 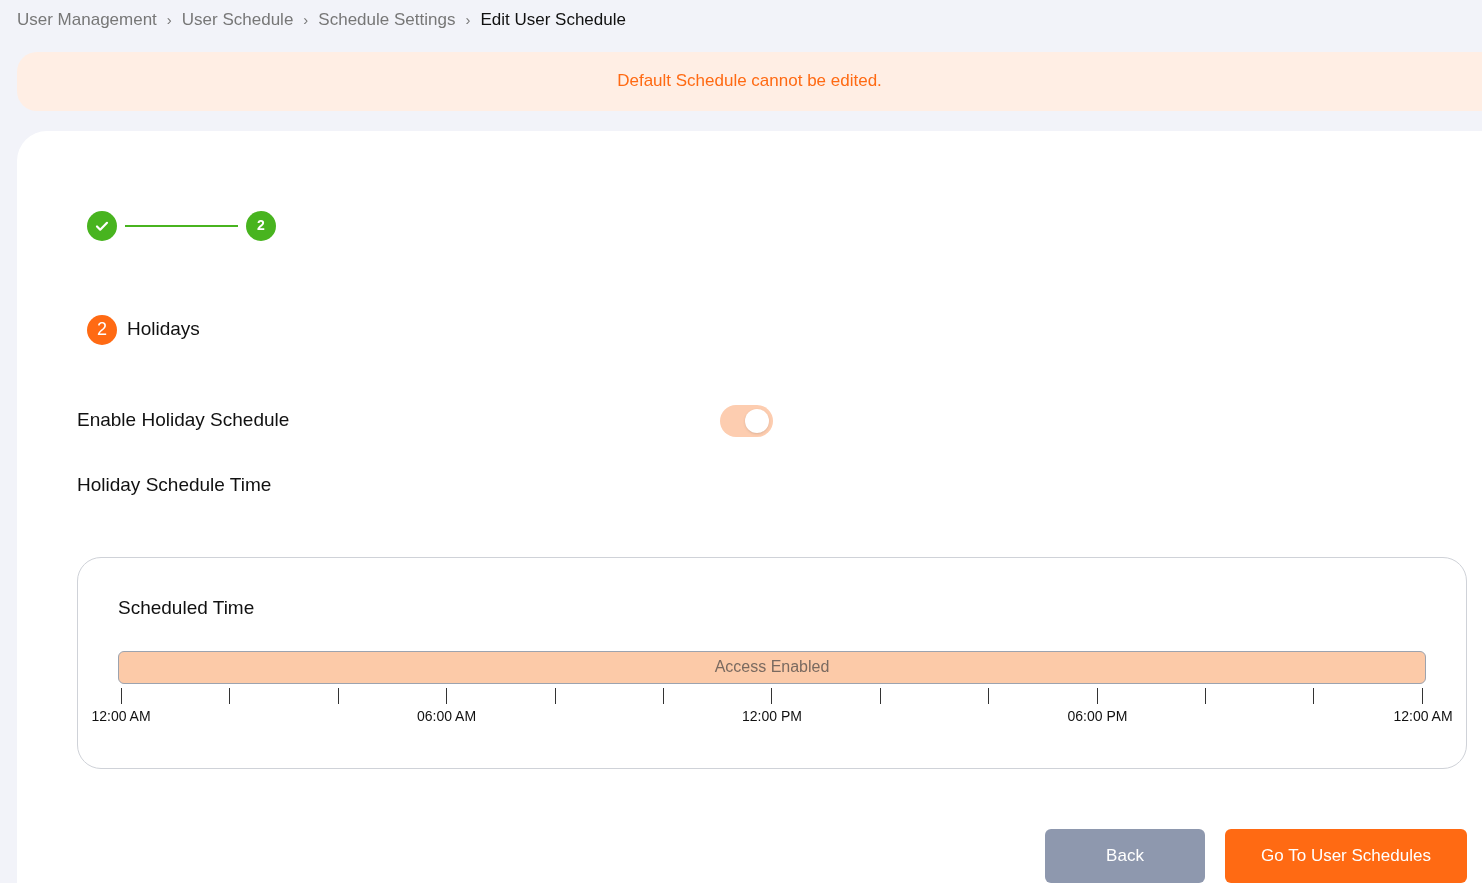 I want to click on axis-label: 06:00 PM, so click(x=1097, y=716).